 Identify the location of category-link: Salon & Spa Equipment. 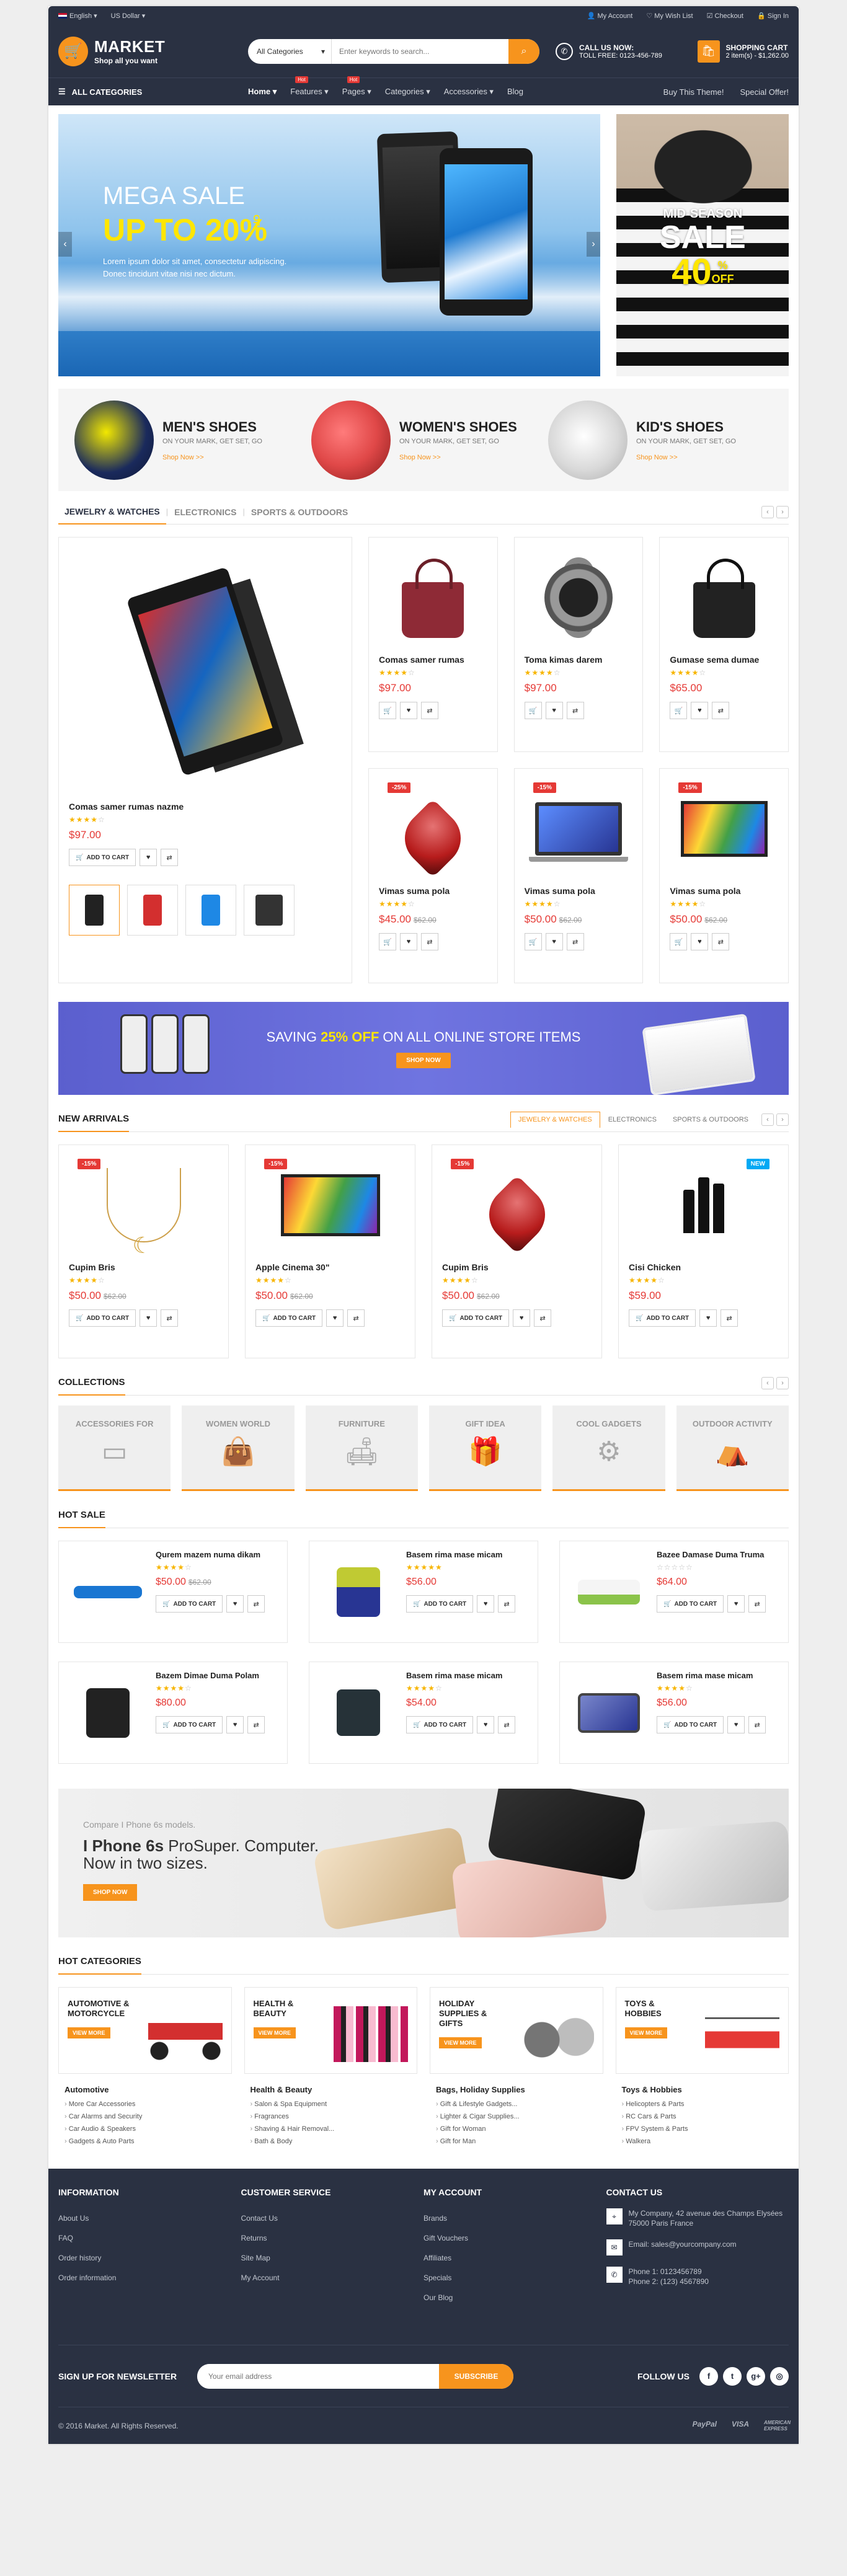
(334, 2104).